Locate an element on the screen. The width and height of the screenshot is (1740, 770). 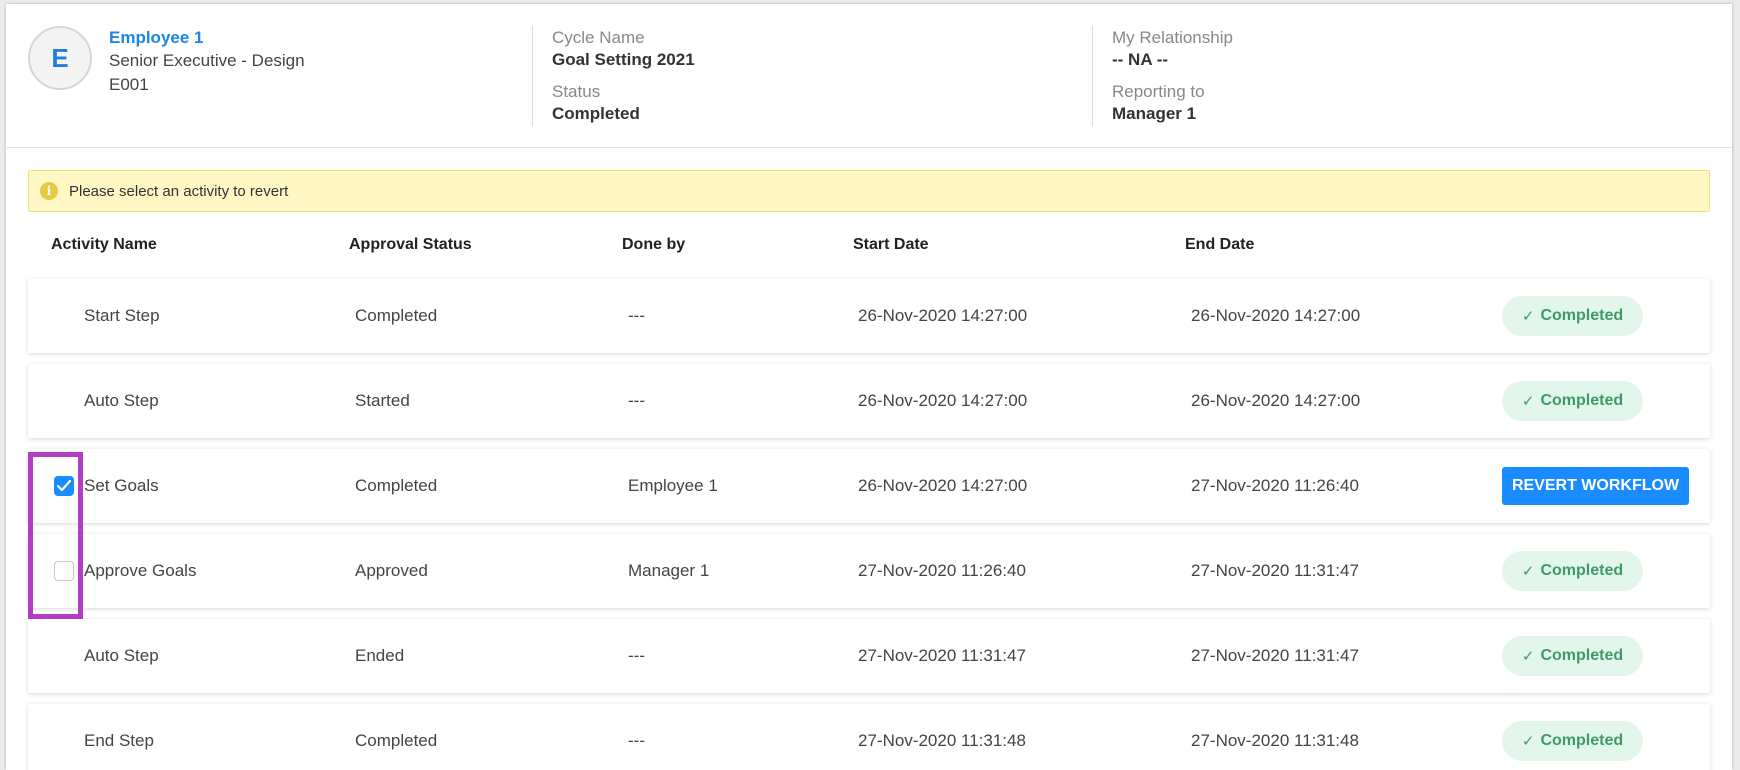
reporting-to-value: Manager 1 is located at coordinates (1154, 113).